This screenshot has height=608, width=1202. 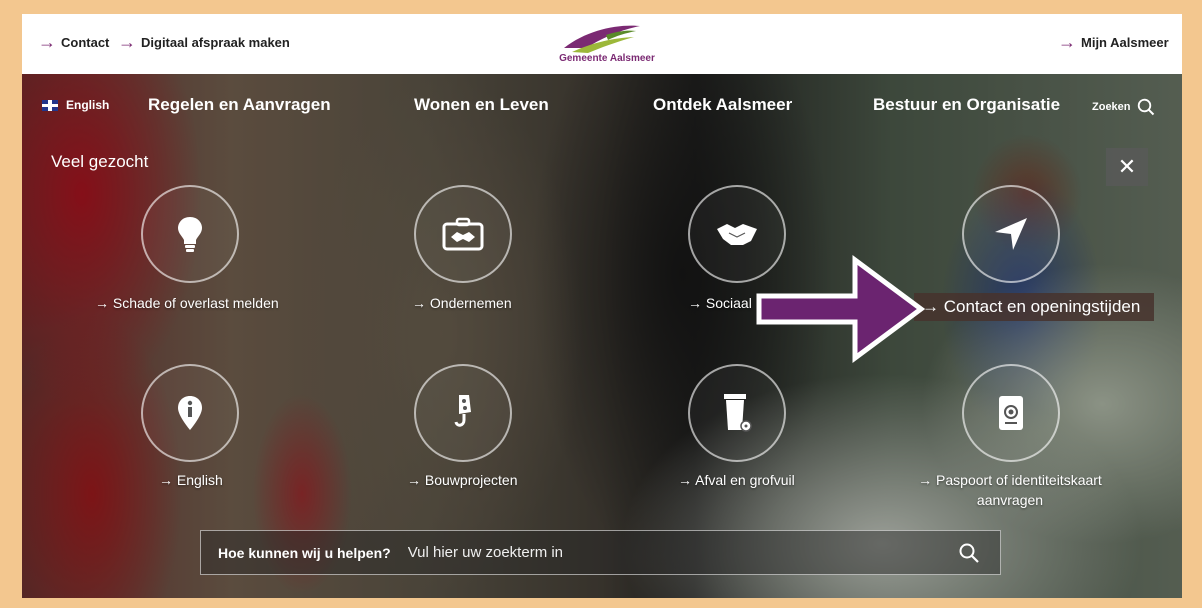 I want to click on logo-text: Gemeente Aalsmeer, so click(x=607, y=58).